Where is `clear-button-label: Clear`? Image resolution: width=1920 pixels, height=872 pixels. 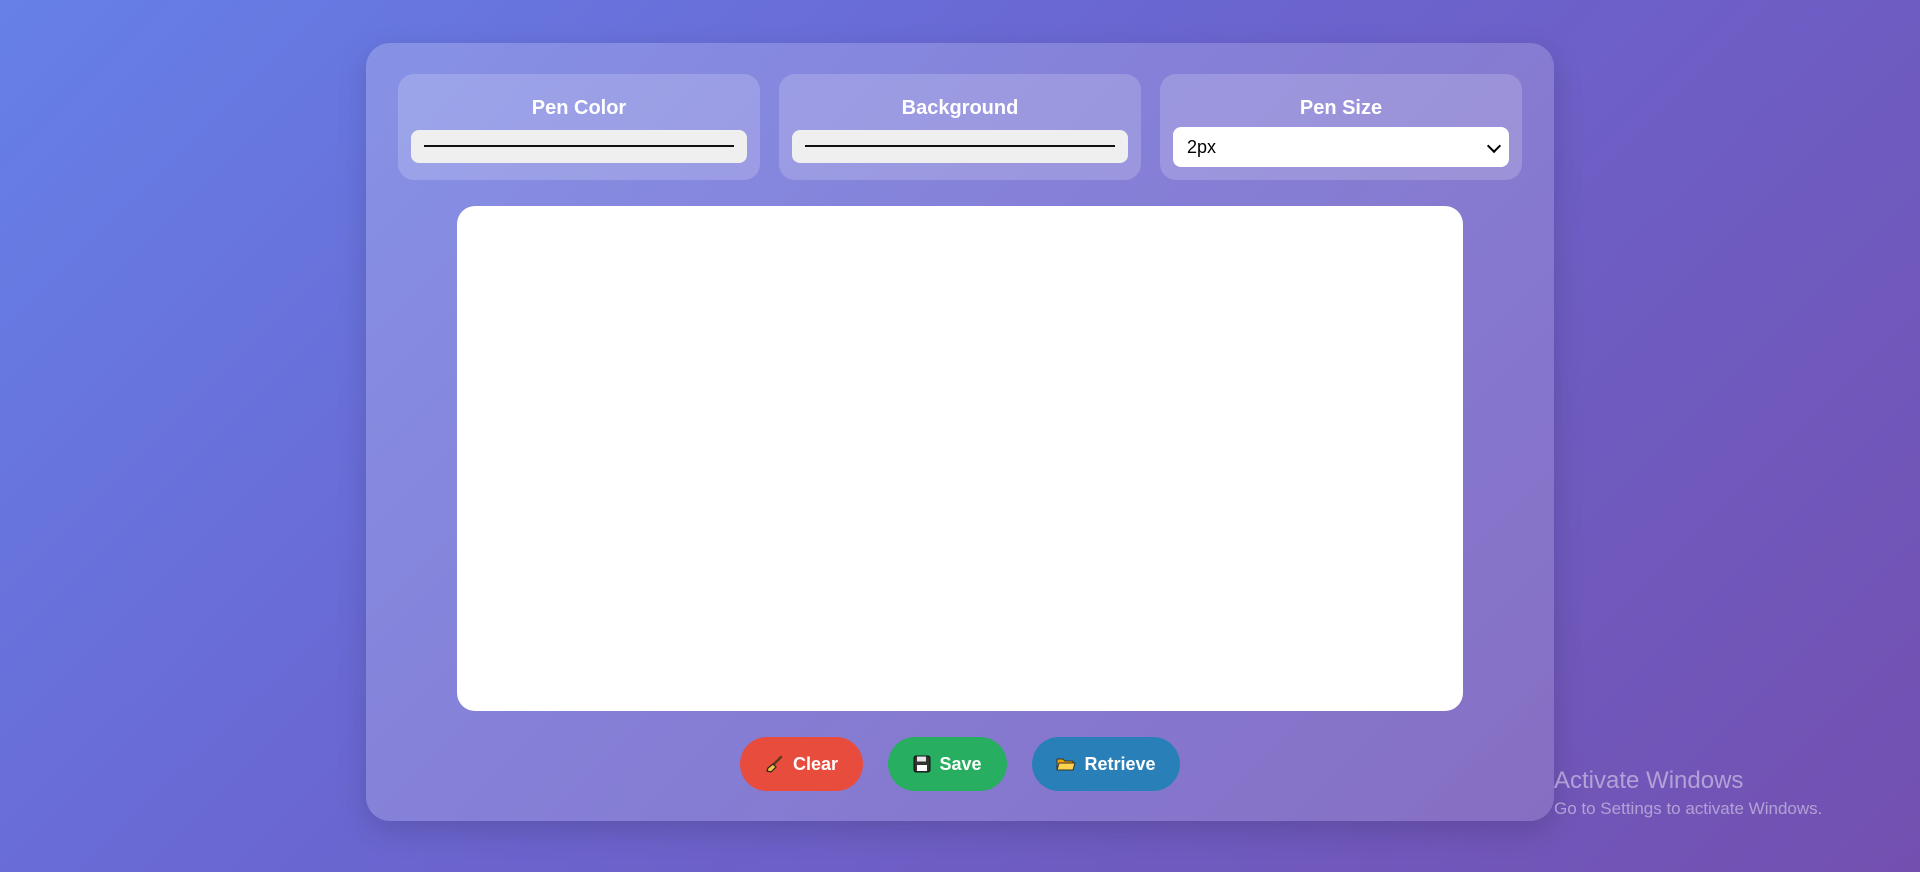
clear-button-label: Clear is located at coordinates (815, 763).